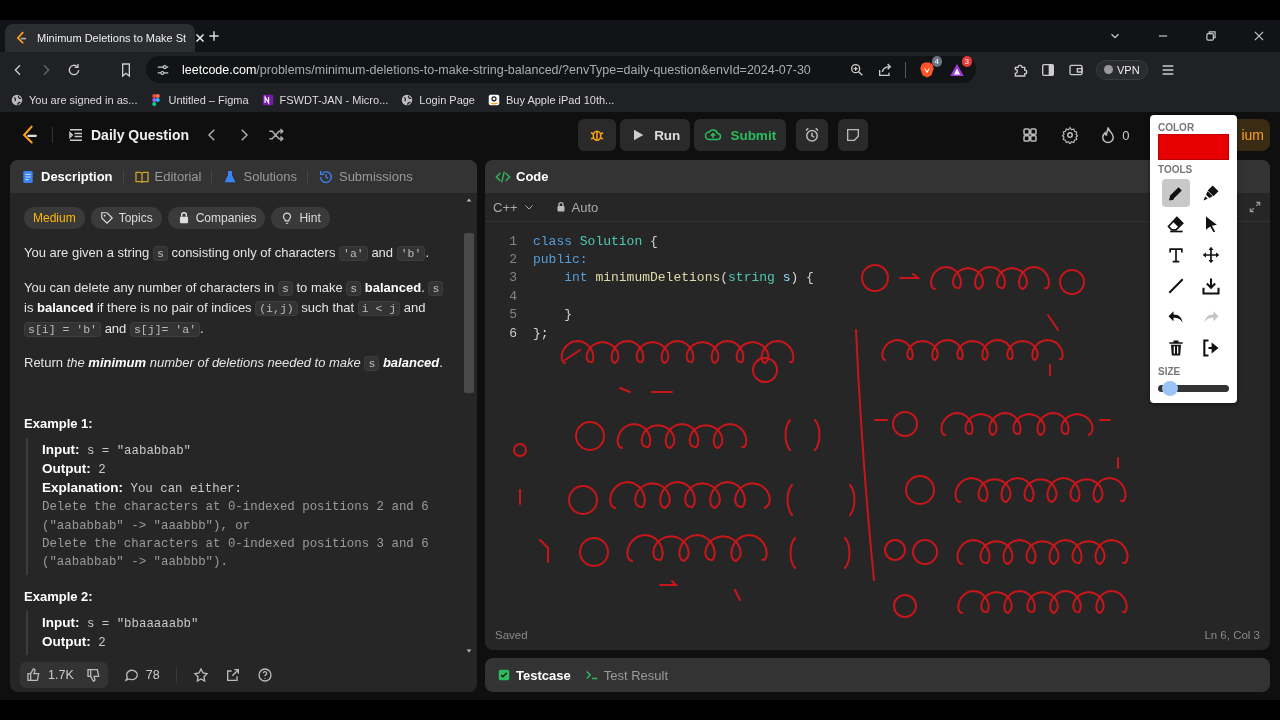 Image resolution: width=1280 pixels, height=720 pixels. What do you see at coordinates (1070, 135) in the screenshot?
I see `settings-icon` at bounding box center [1070, 135].